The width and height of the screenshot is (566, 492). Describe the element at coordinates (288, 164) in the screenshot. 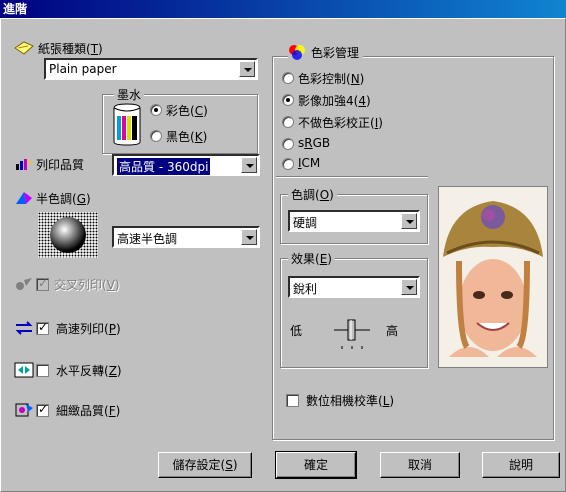

I see `icm-radio` at that location.